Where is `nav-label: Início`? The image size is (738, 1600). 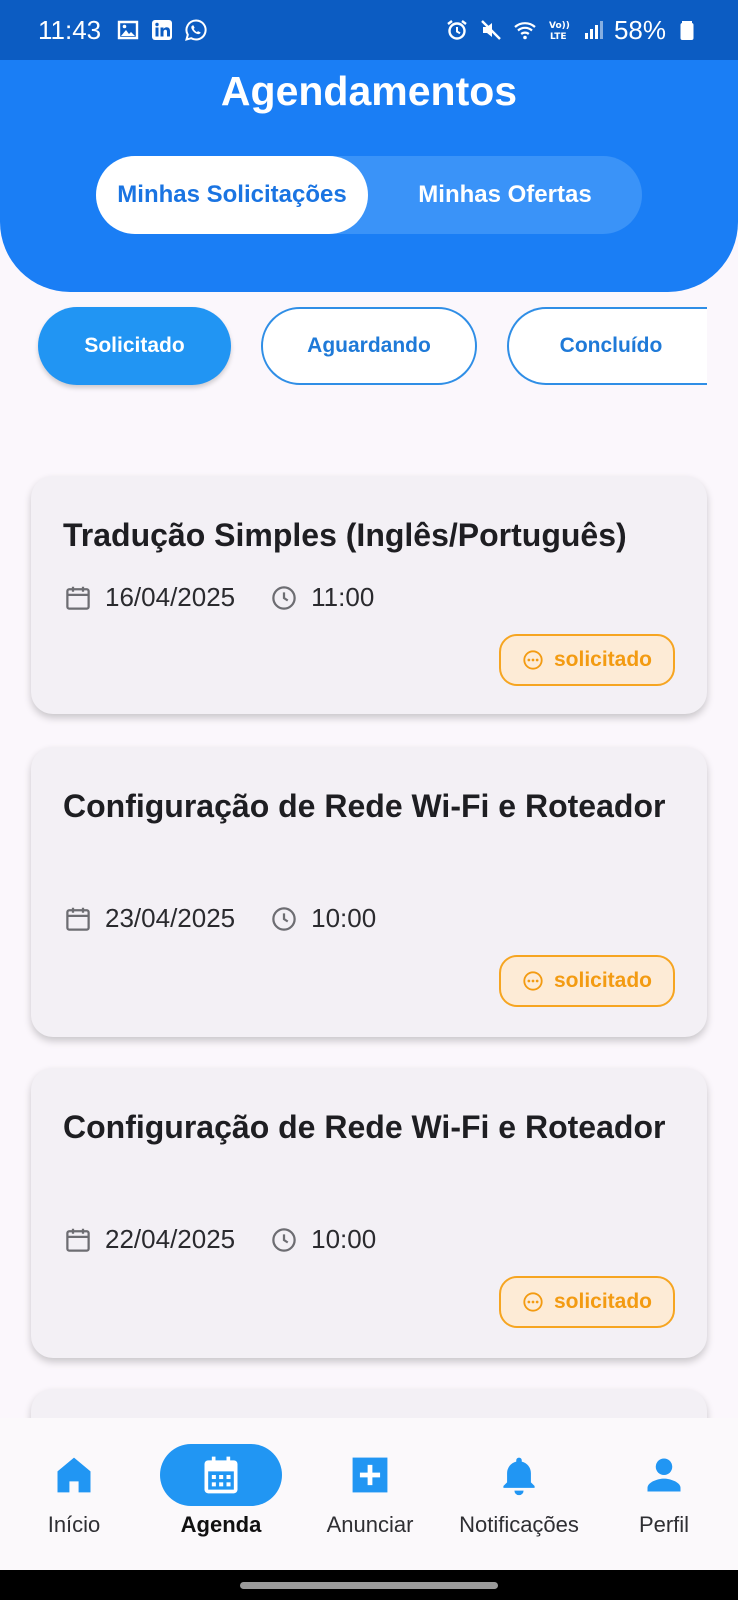
nav-label: Início is located at coordinates (74, 1524).